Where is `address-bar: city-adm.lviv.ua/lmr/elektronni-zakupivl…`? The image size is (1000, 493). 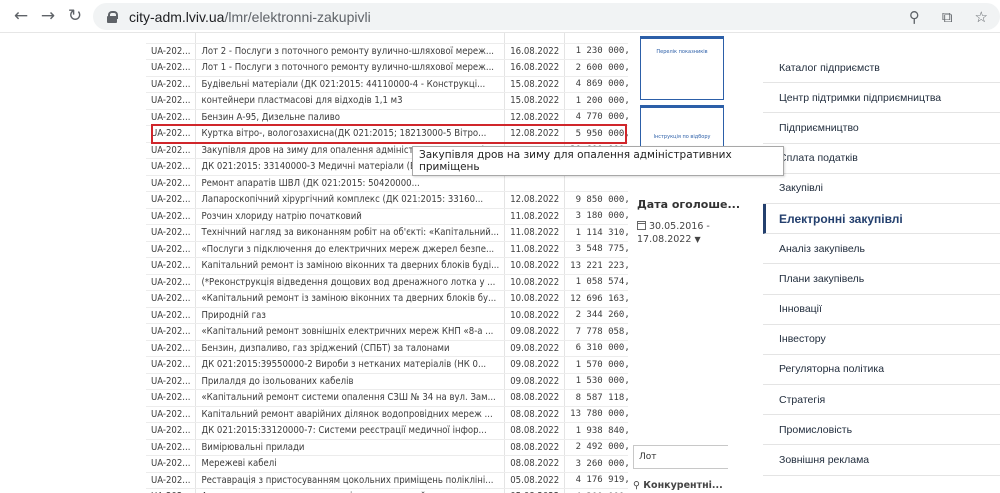
address-bar: city-adm.lviv.ua/lmr/elektronni-zakupivl… is located at coordinates (546, 16).